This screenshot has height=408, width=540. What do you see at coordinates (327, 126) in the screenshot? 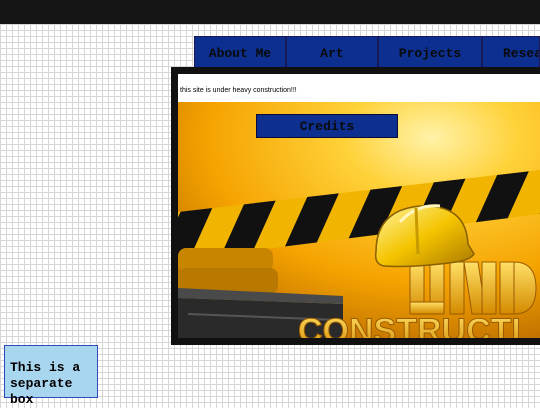
I see `credits-button: Credits` at bounding box center [327, 126].